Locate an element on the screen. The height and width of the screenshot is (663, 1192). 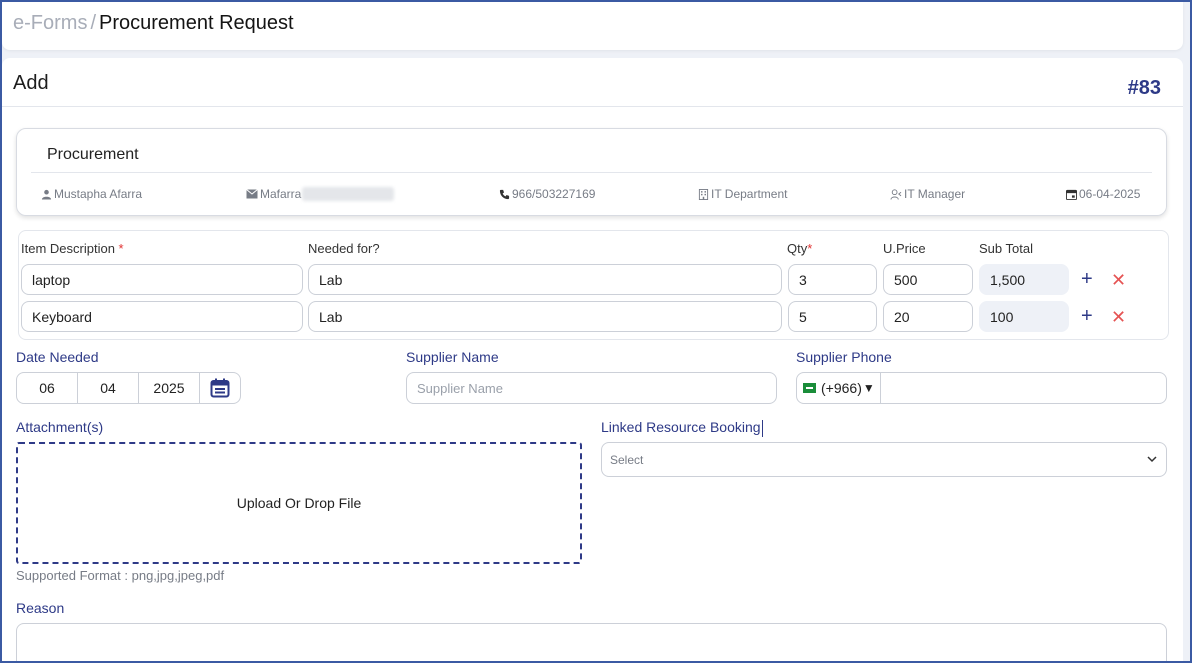
chevron-down-icon is located at coordinates (1152, 459).